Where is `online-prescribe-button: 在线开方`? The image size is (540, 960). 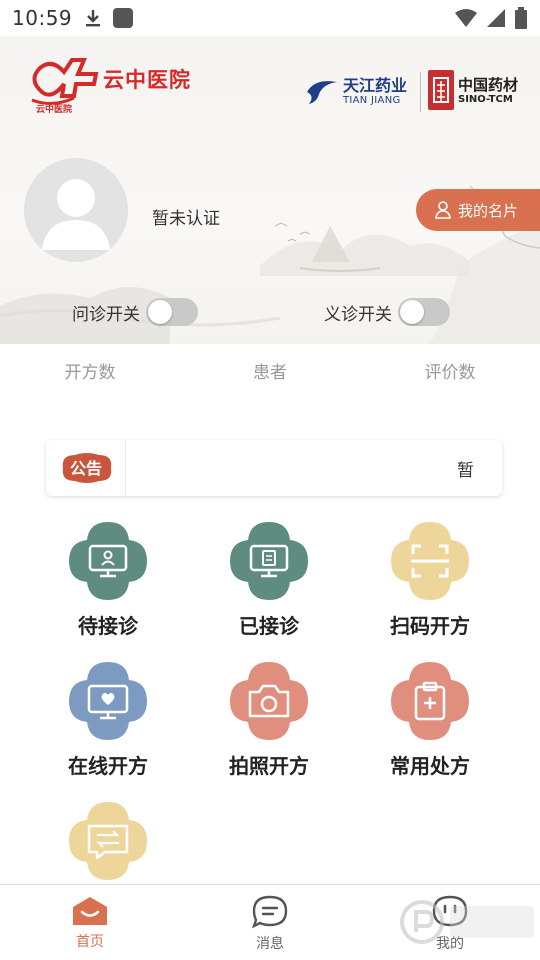 online-prescribe-button: 在线开方 is located at coordinates (108, 719).